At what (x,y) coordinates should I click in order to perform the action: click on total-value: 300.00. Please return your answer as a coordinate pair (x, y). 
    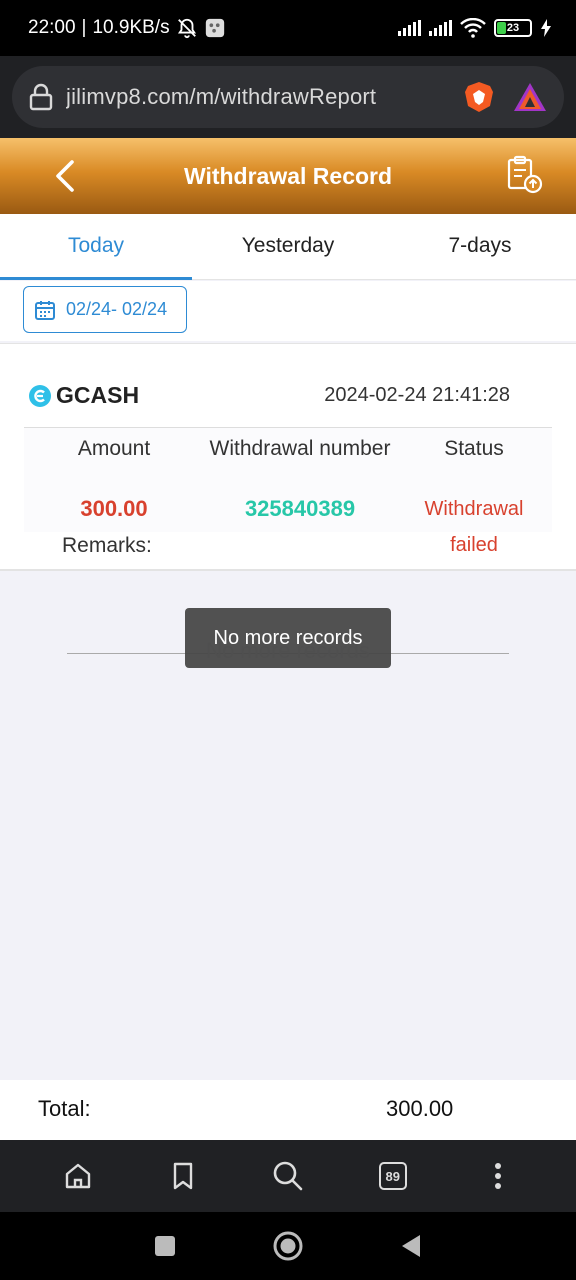
    Looking at the image, I should click on (420, 1108).